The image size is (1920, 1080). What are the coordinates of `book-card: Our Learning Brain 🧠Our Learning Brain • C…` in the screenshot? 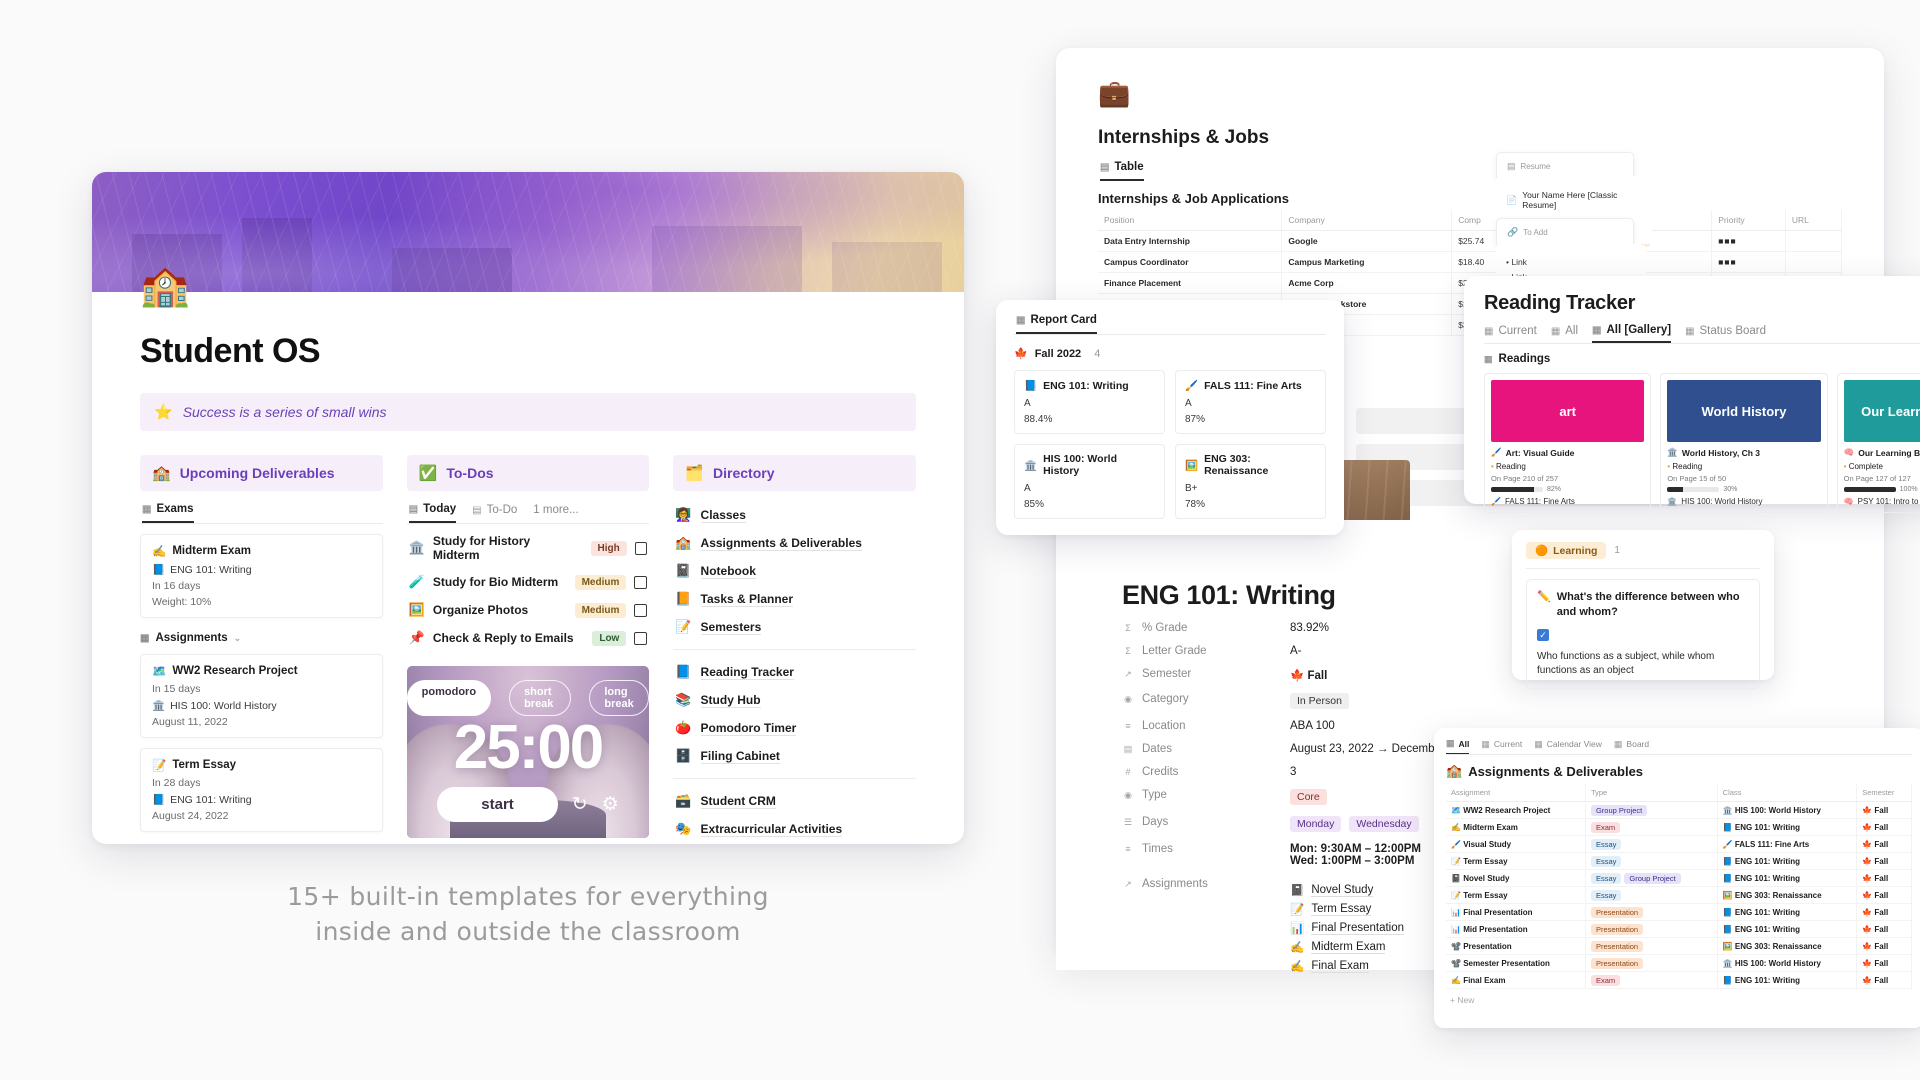 It's located at (1878, 443).